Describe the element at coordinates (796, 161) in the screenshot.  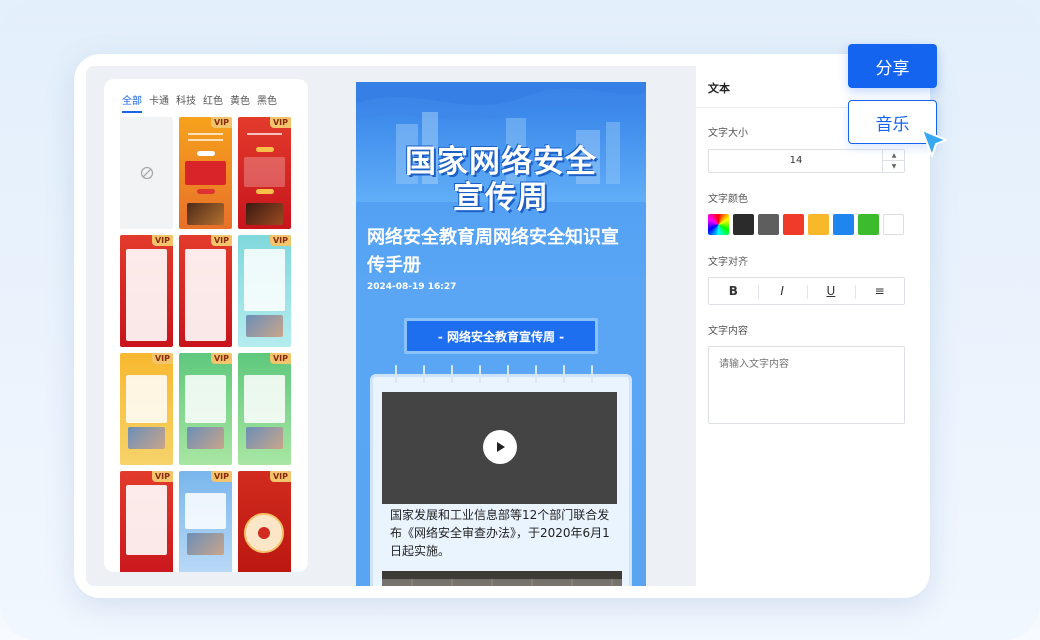
I see `font-size-value: 14` at that location.